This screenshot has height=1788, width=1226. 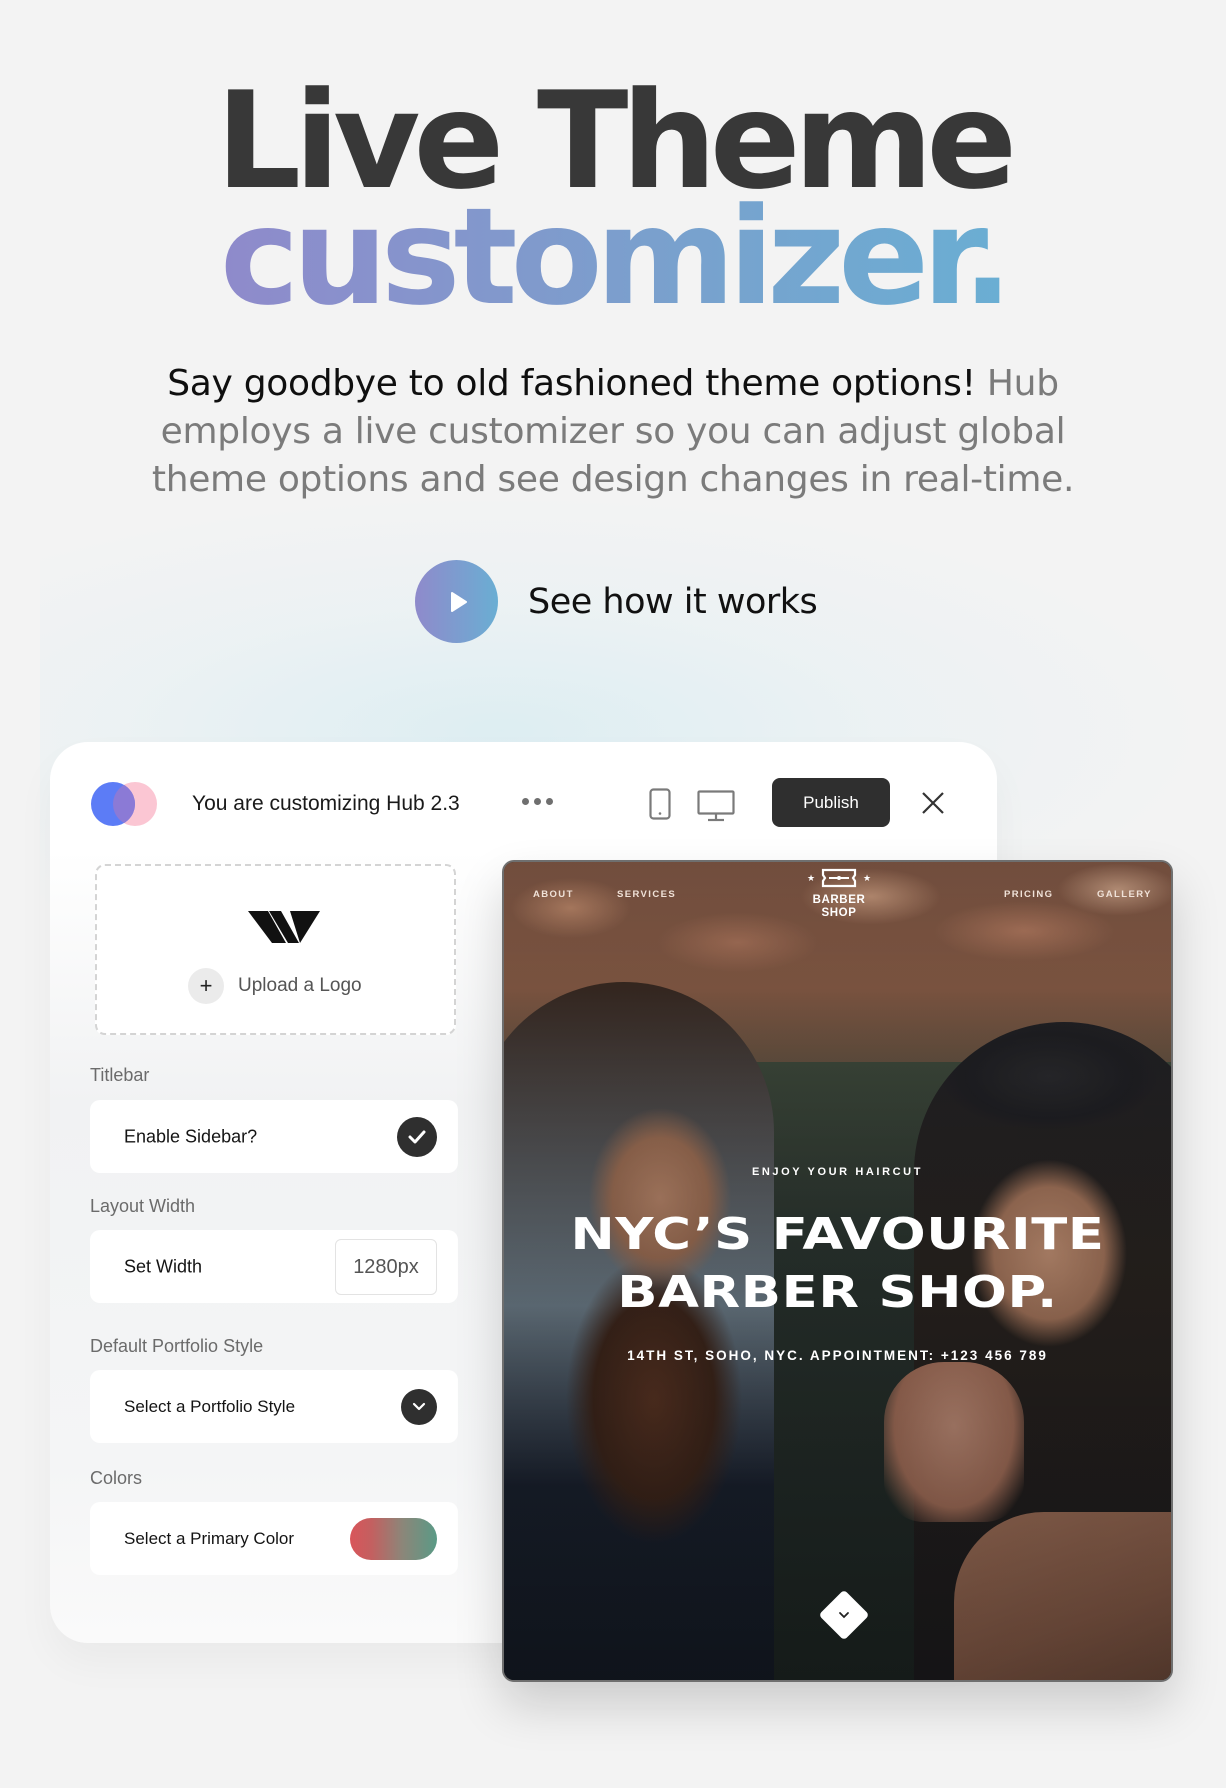 What do you see at coordinates (525, 801) in the screenshot?
I see `ellipsis-icon` at bounding box center [525, 801].